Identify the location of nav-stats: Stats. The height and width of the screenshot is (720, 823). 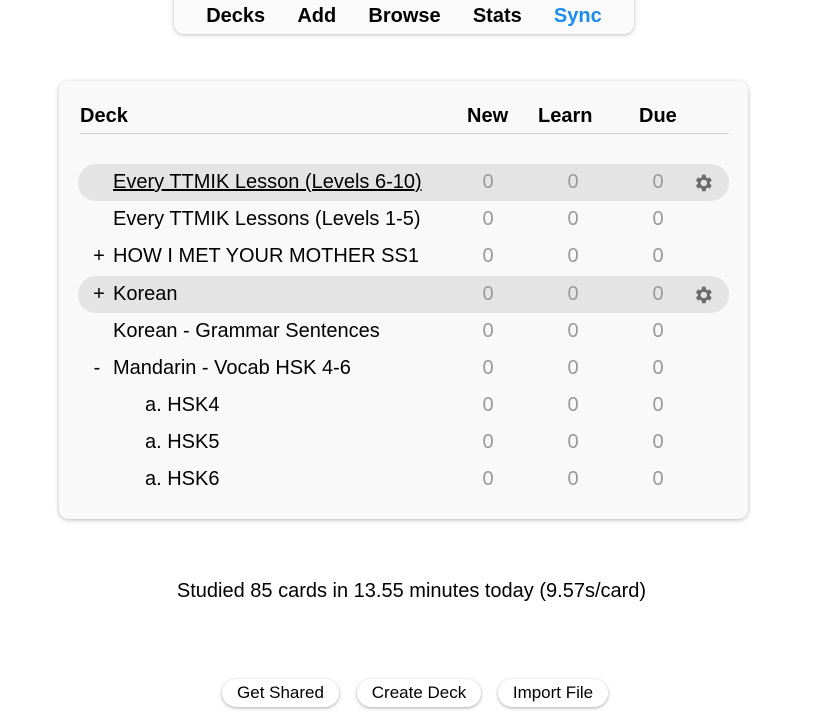
(497, 16).